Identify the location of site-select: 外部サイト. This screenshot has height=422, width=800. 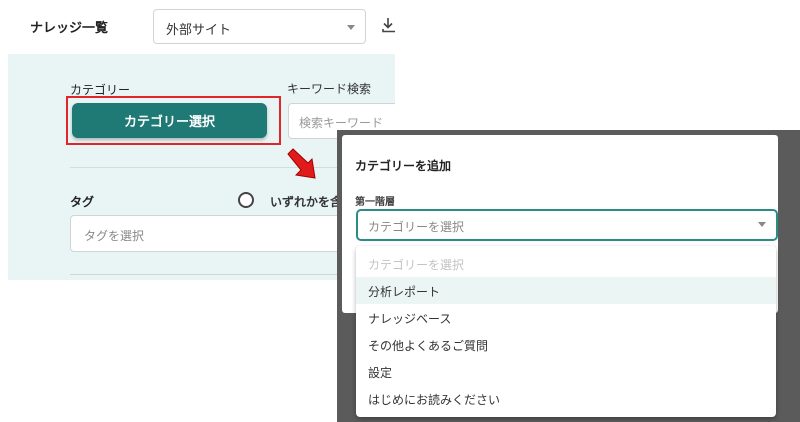
(259, 26).